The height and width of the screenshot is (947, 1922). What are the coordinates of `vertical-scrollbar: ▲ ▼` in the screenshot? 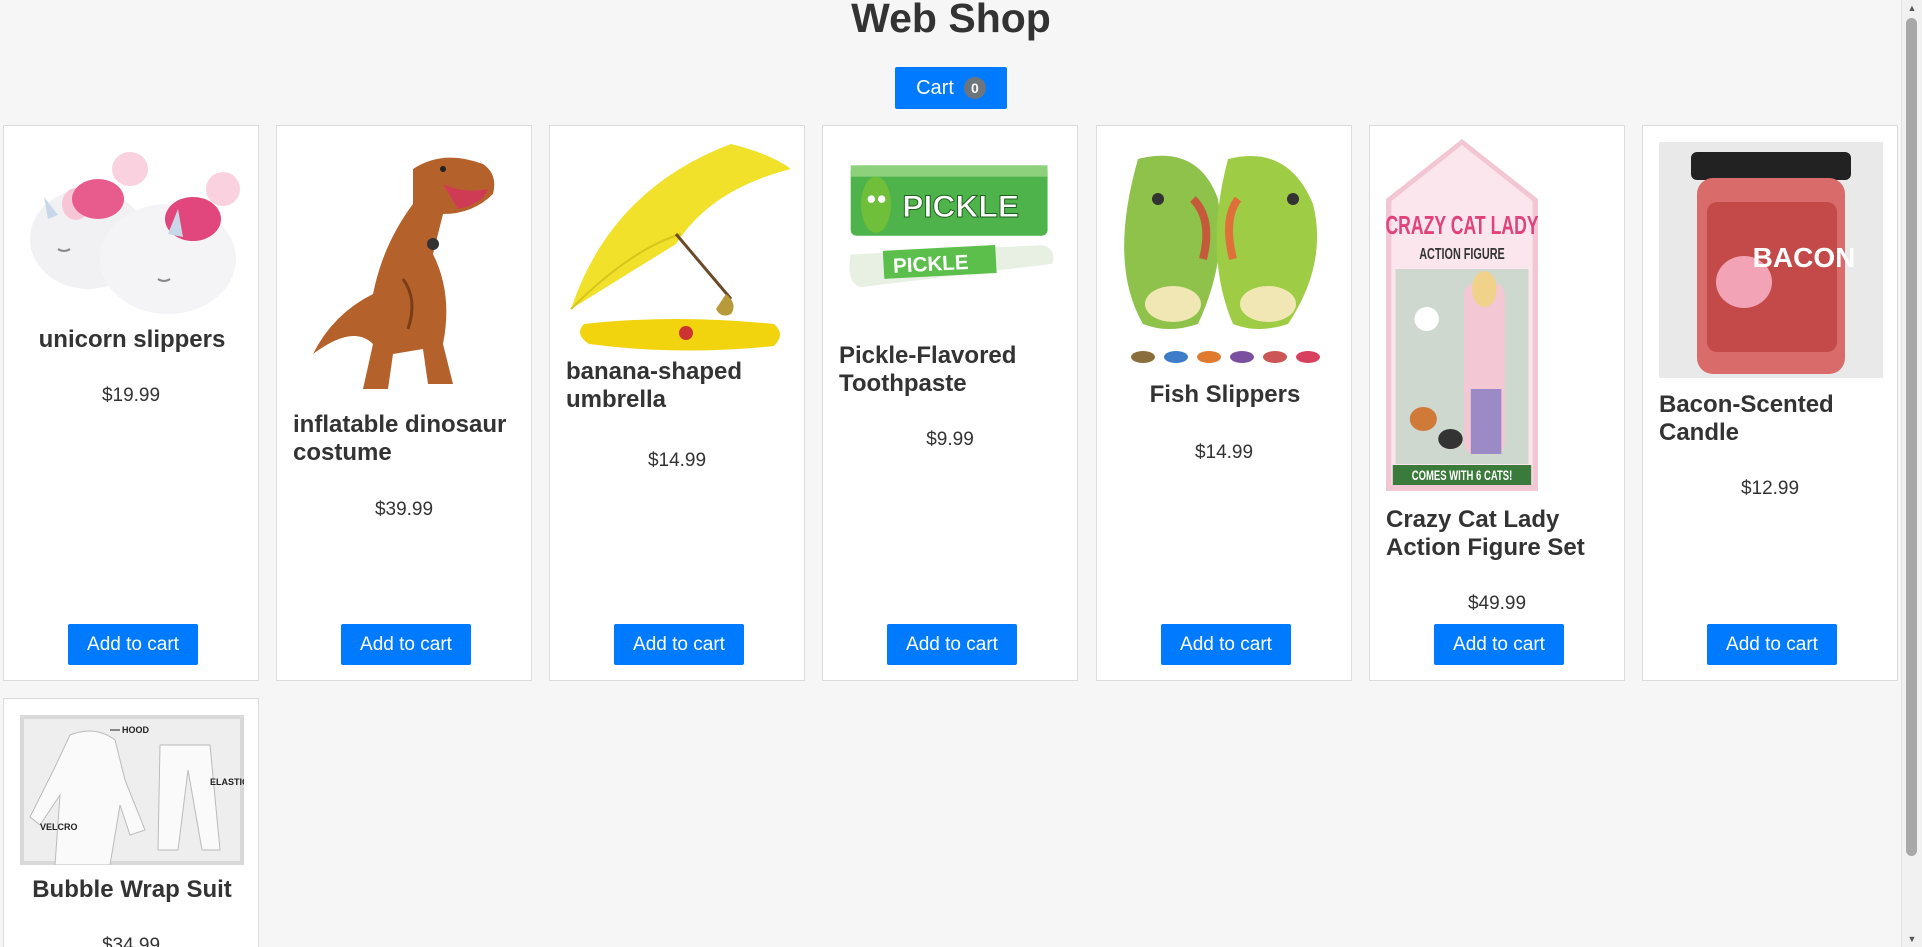 It's located at (1911, 473).